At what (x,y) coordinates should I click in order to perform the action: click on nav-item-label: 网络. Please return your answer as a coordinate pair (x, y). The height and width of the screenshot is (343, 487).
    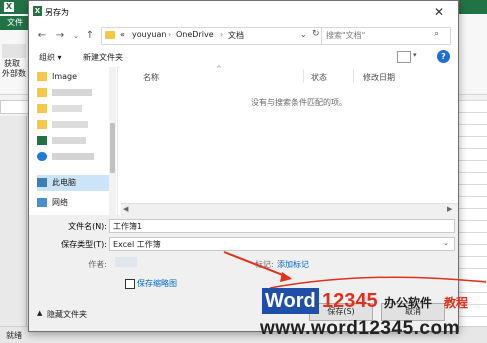
    Looking at the image, I should click on (60, 202).